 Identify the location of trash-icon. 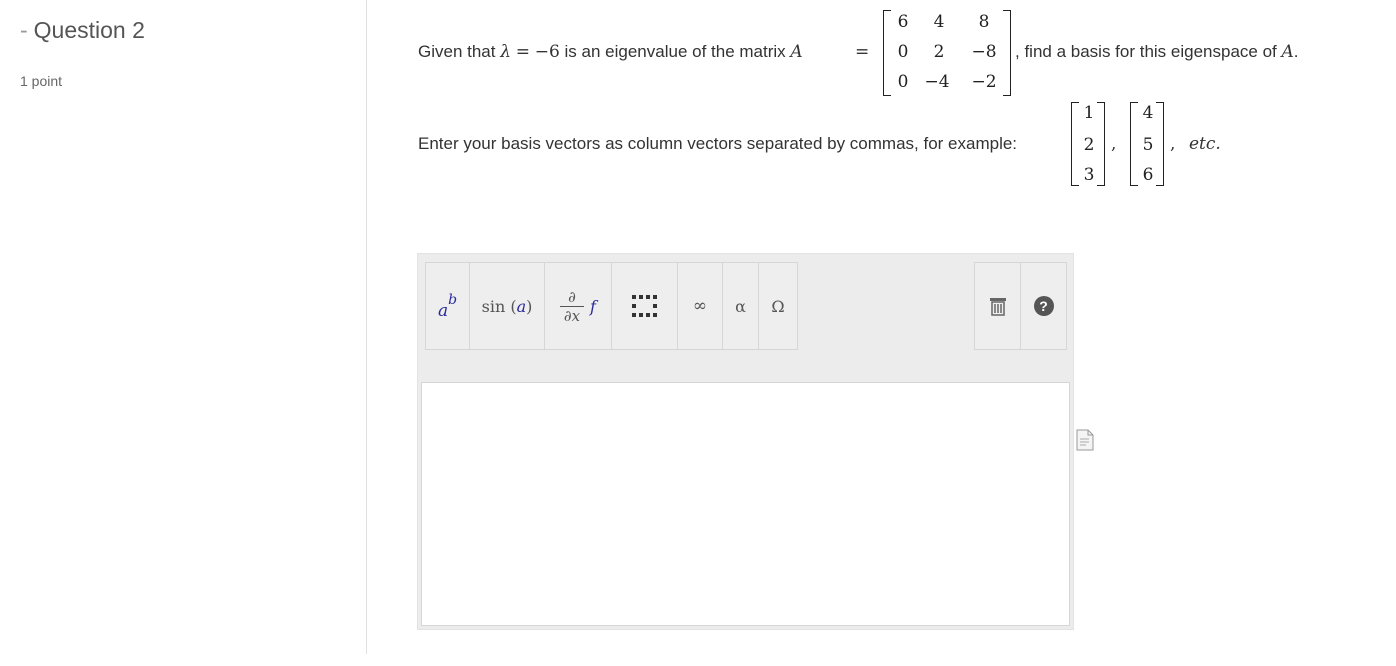
(997, 307).